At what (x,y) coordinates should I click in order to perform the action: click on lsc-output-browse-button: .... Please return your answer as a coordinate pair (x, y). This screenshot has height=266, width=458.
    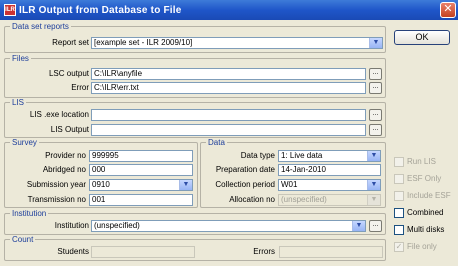
    Looking at the image, I should click on (375, 74).